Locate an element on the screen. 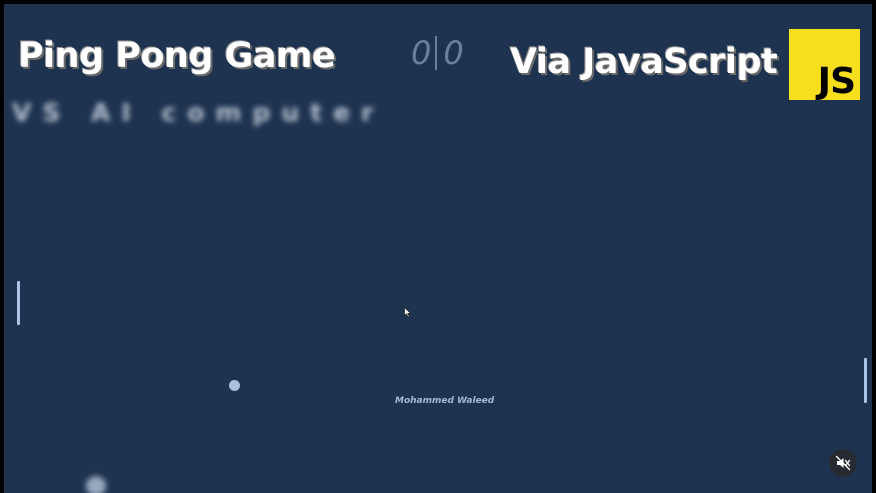  mouse-pointer-icon is located at coordinates (408, 314).